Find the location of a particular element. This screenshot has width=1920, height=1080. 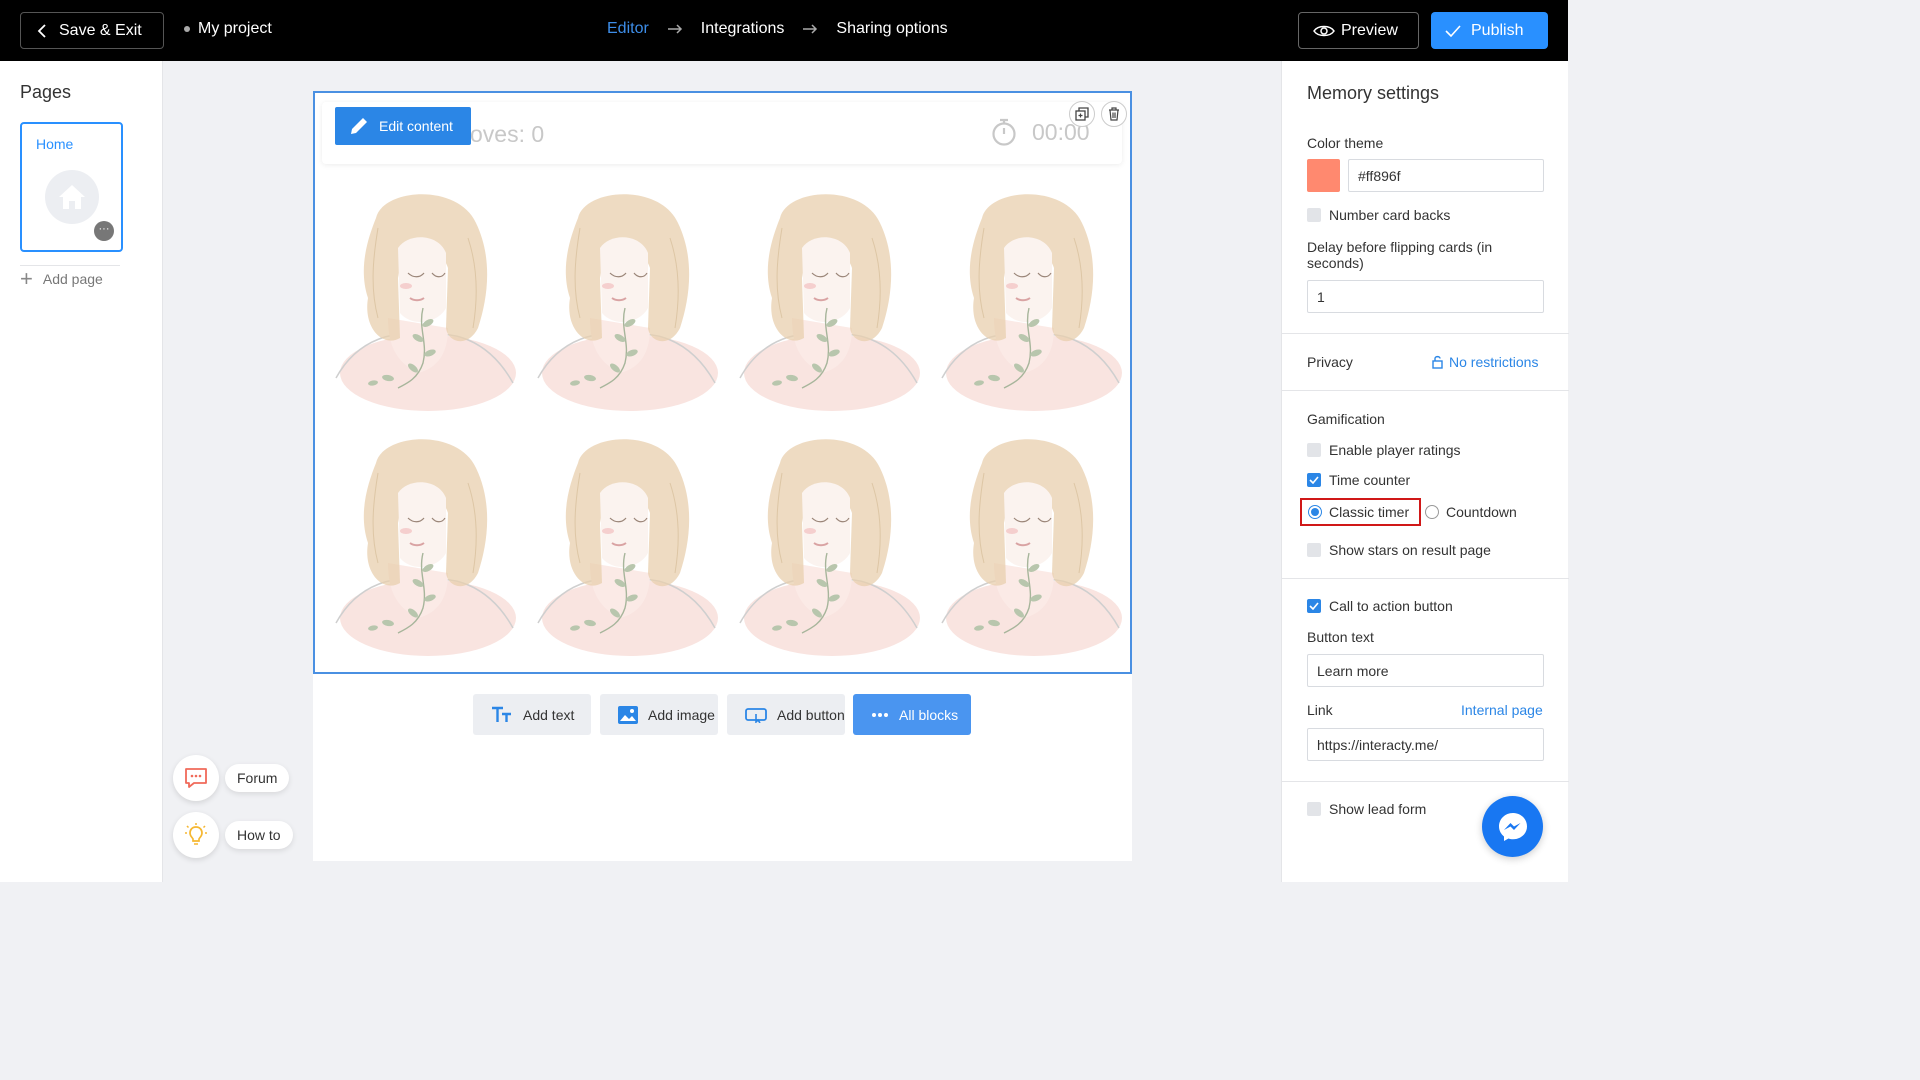

add-button-button: Add button is located at coordinates (786, 714).